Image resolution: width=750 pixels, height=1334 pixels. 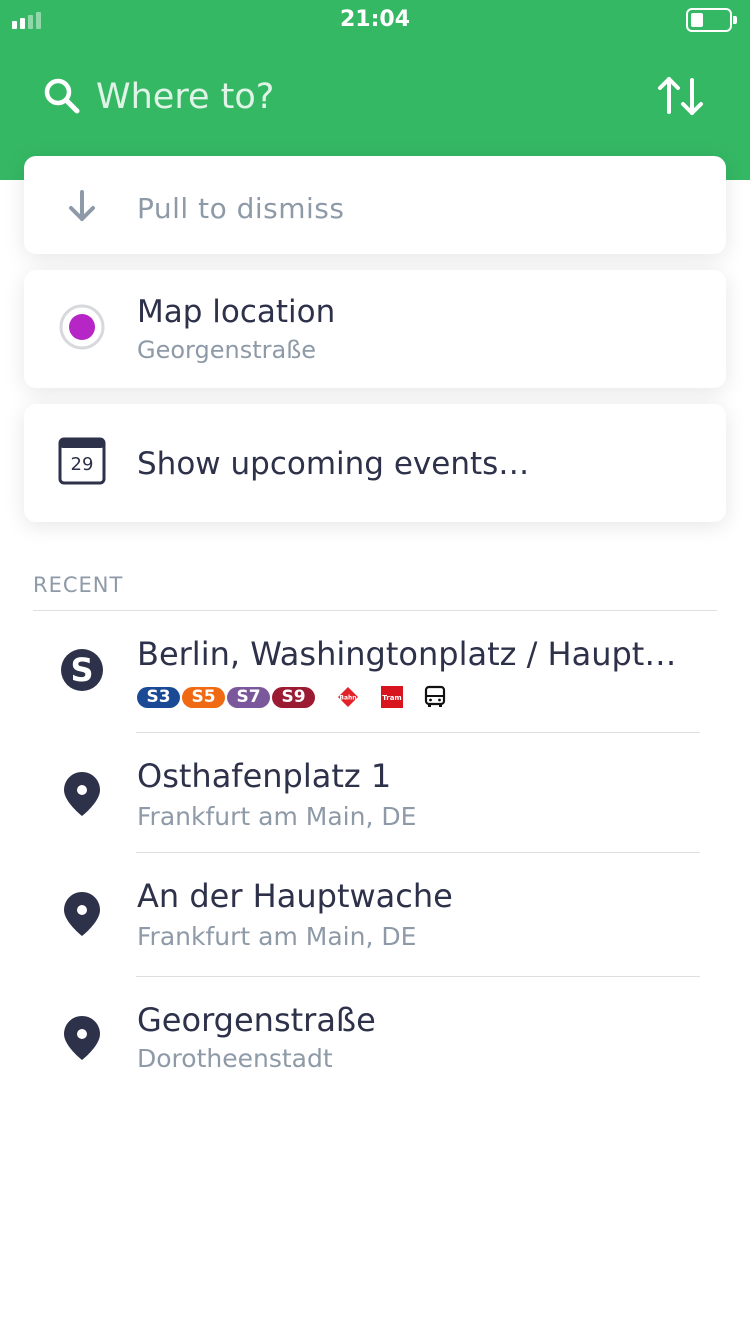 I want to click on search-bar, so click(x=375, y=98).